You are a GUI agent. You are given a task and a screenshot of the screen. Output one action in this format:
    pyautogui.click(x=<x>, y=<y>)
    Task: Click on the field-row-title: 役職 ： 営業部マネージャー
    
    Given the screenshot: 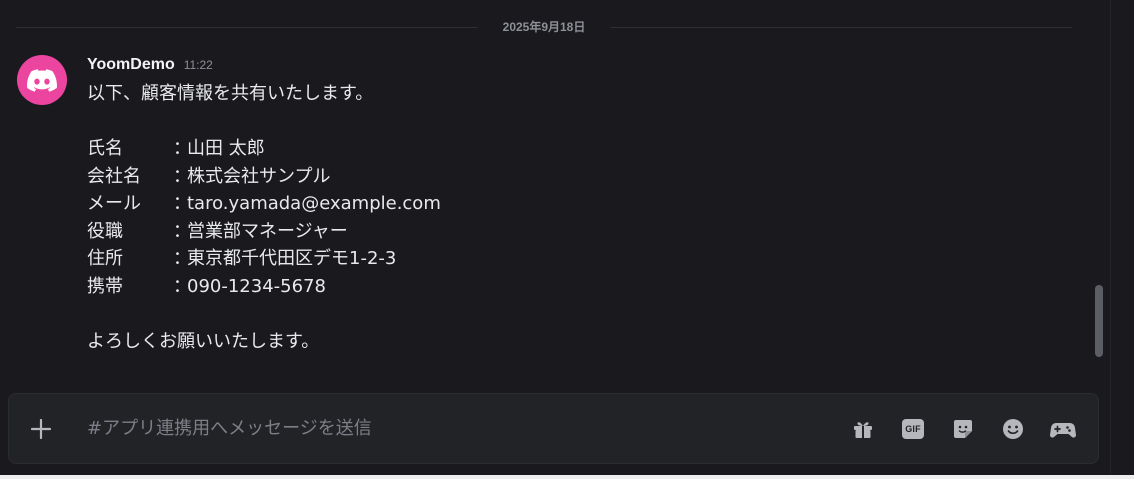 What is the action you would take?
    pyautogui.click(x=264, y=232)
    